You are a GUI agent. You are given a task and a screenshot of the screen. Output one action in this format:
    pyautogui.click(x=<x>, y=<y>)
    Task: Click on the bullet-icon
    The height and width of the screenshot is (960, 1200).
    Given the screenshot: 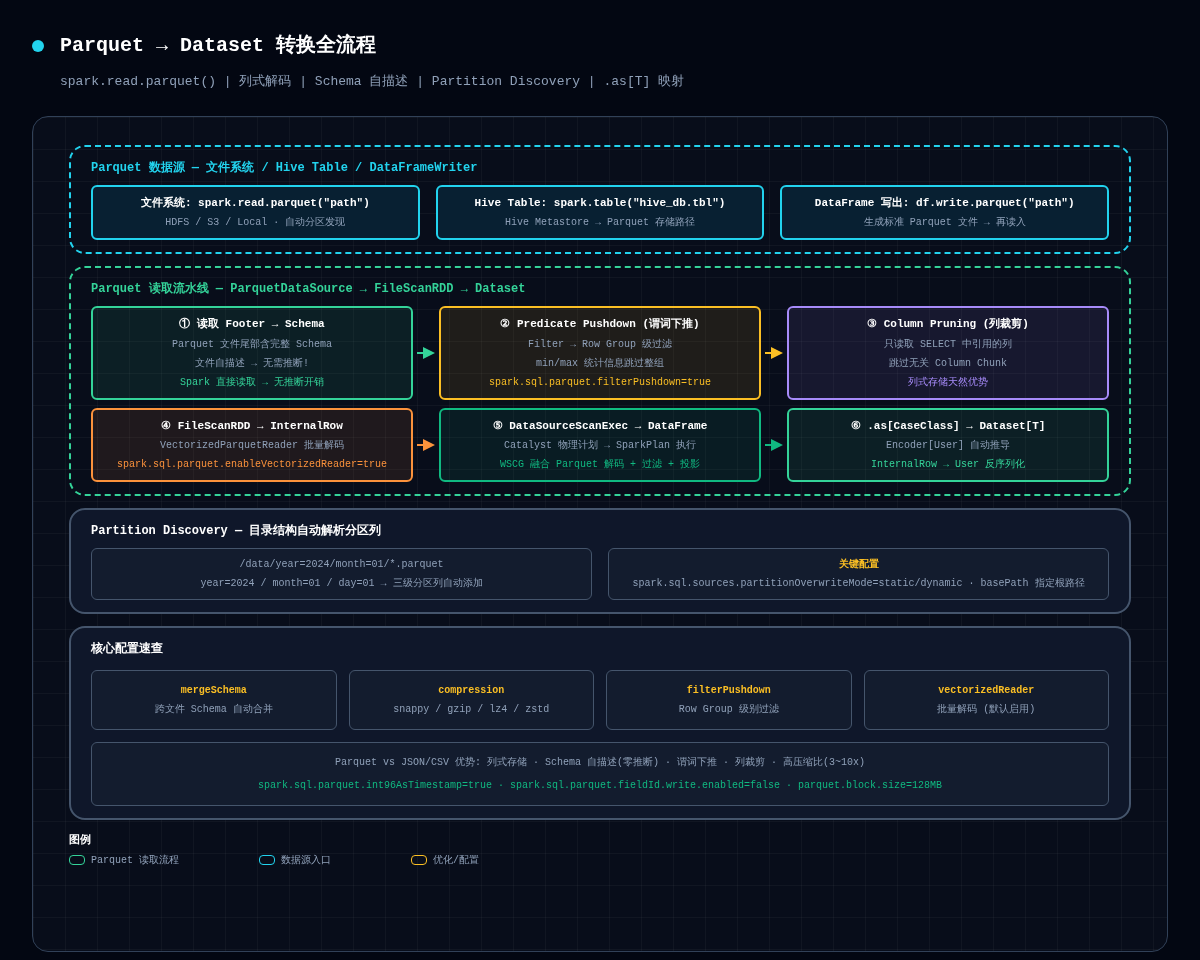 What is the action you would take?
    pyautogui.click(x=38, y=46)
    